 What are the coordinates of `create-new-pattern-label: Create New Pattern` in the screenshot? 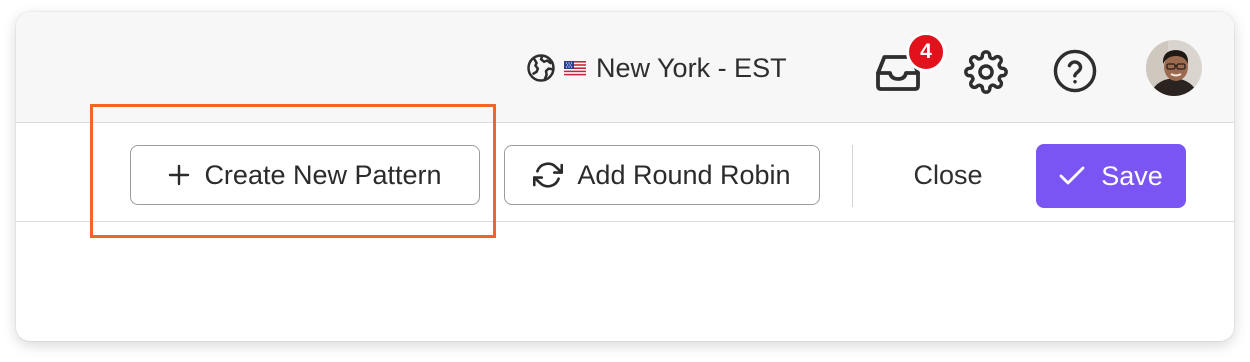 It's located at (323, 174).